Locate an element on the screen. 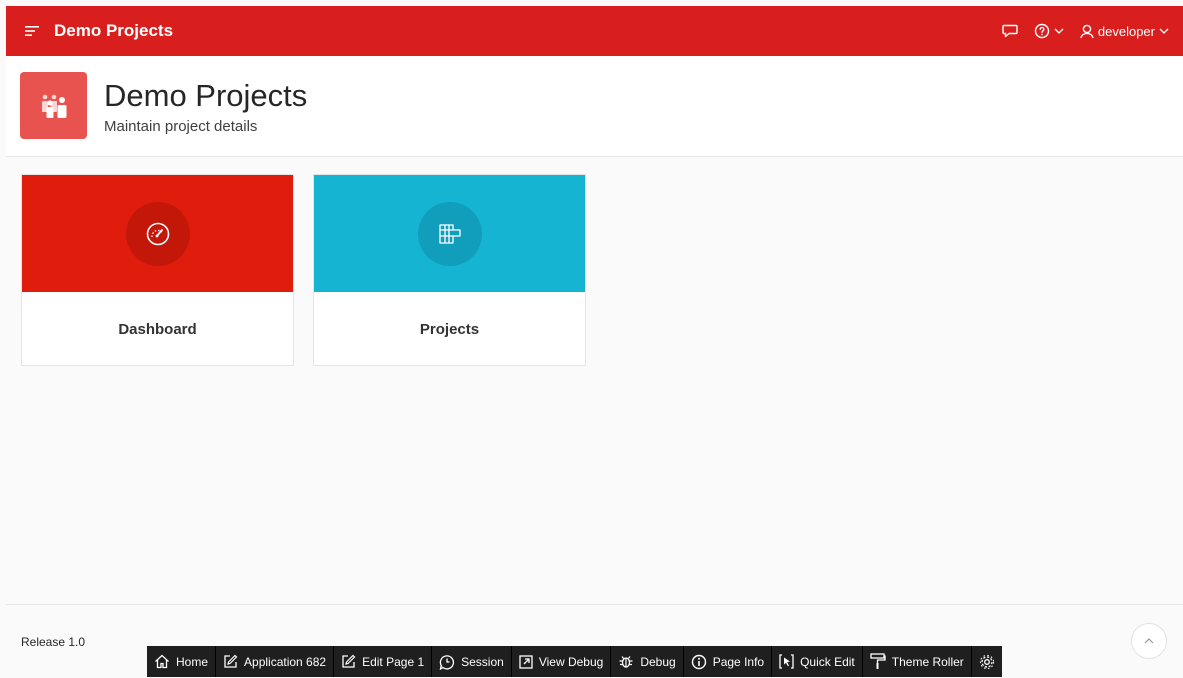 The height and width of the screenshot is (678, 1183). dev-debug-button: Debug is located at coordinates (647, 661).